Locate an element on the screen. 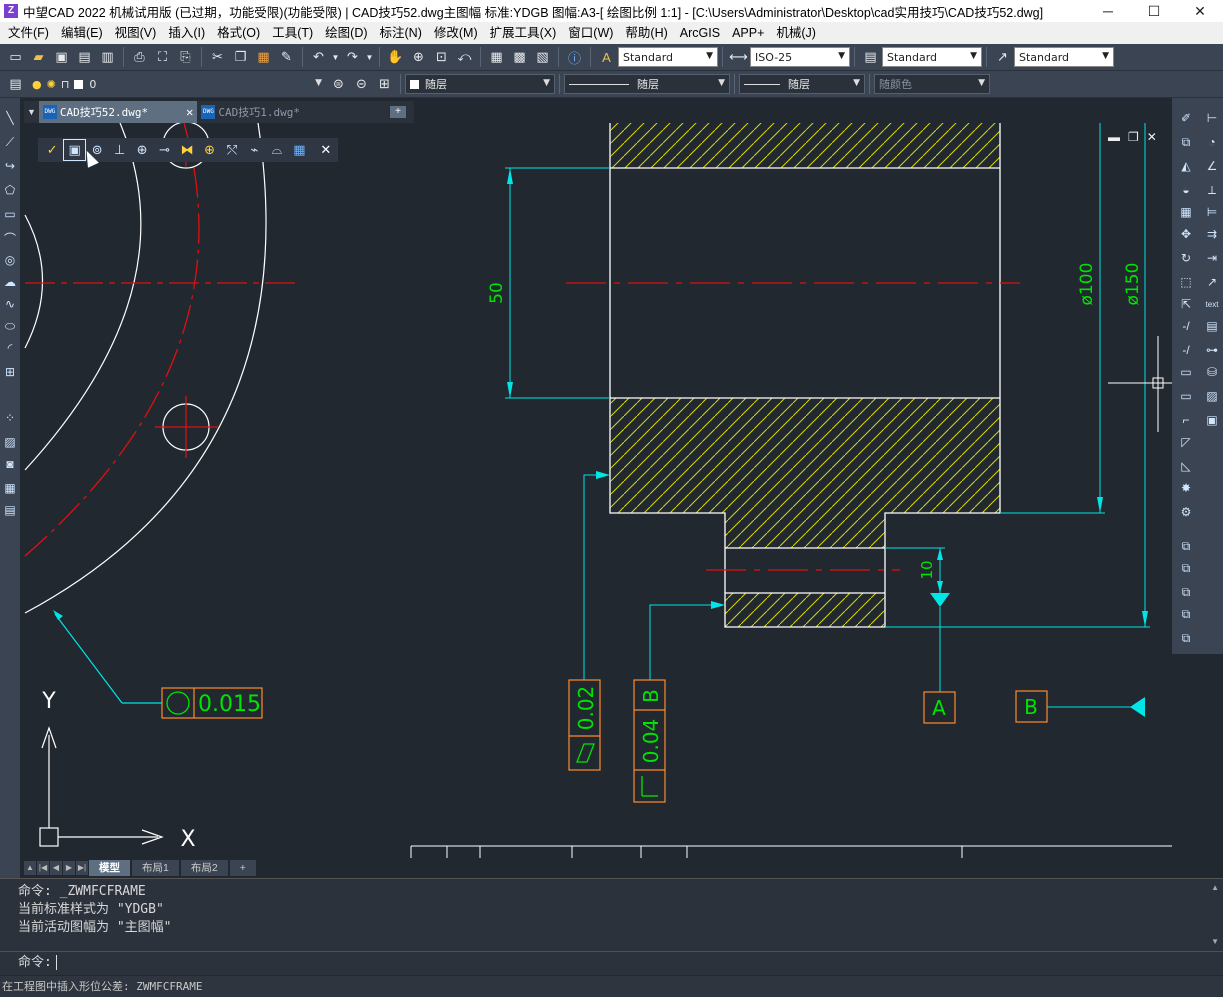 The width and height of the screenshot is (1223, 997). zoom-window-icon: ⊡ is located at coordinates (442, 57).